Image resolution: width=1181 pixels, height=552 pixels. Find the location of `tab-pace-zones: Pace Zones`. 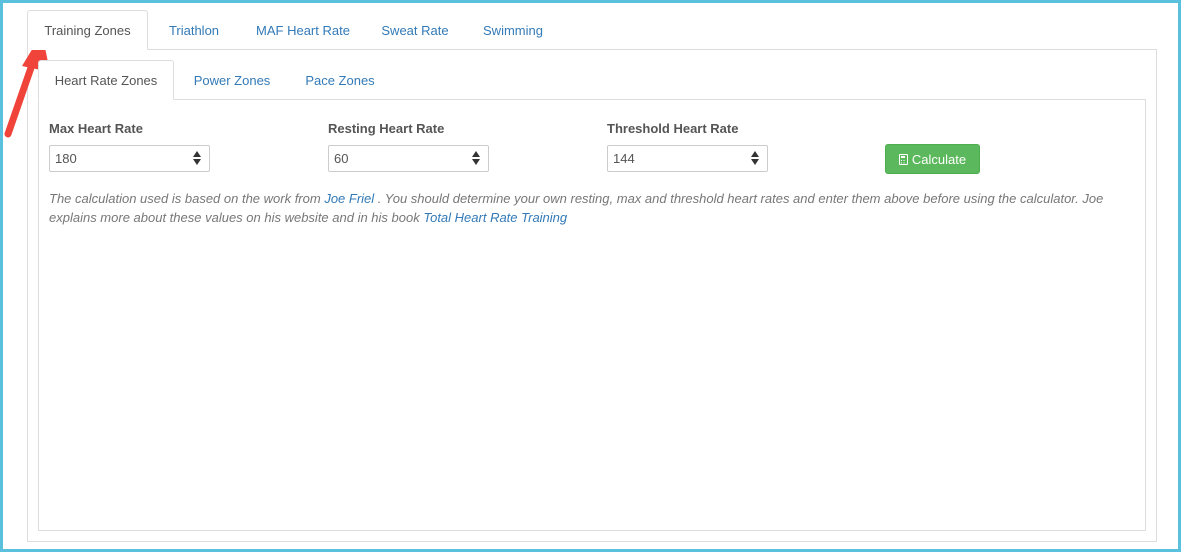

tab-pace-zones: Pace Zones is located at coordinates (340, 80).